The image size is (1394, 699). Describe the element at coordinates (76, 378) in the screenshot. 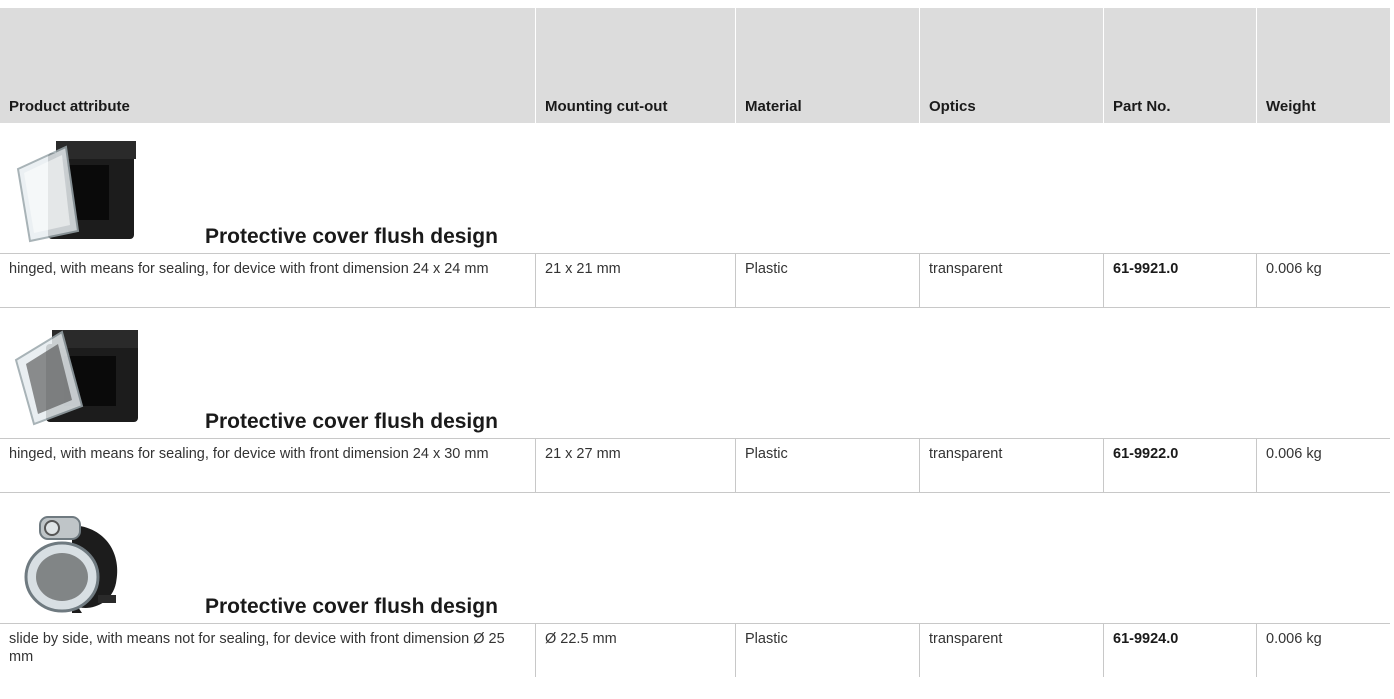

I see `rectangular-cover-image` at that location.